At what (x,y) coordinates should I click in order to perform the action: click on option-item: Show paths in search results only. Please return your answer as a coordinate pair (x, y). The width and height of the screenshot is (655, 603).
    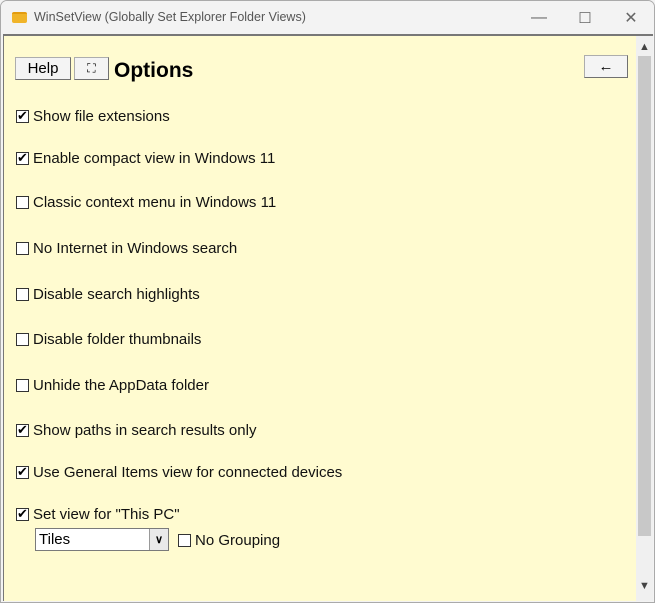
    Looking at the image, I should click on (136, 430).